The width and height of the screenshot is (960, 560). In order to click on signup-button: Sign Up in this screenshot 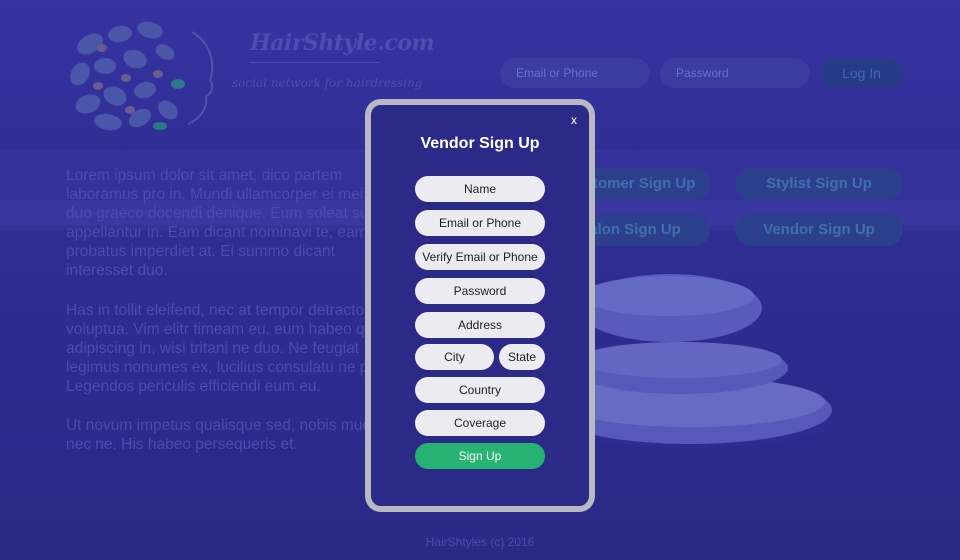, I will do `click(480, 456)`.